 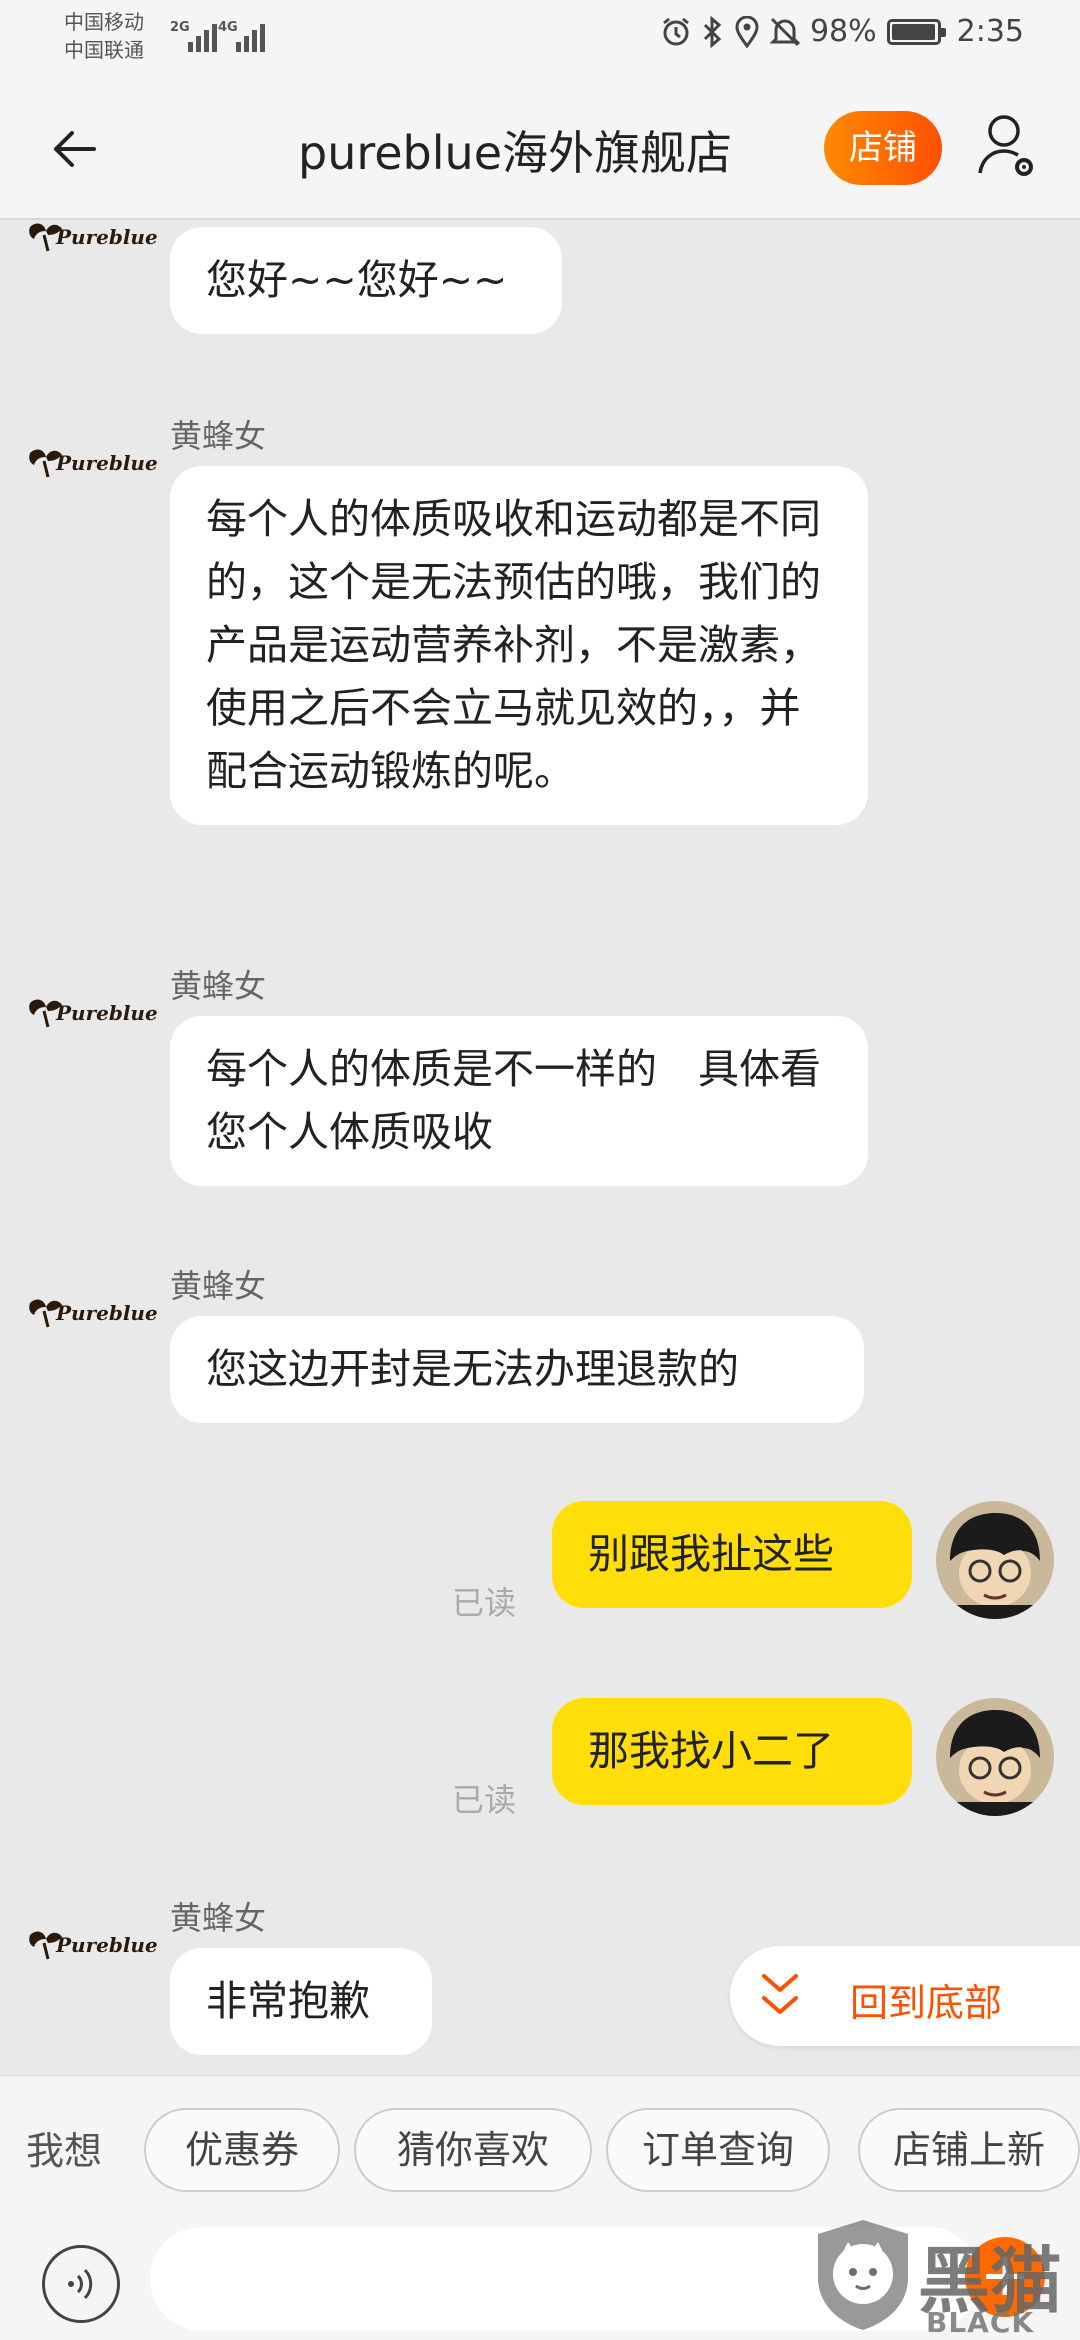 I want to click on shop-button: 店铺, so click(x=883, y=148).